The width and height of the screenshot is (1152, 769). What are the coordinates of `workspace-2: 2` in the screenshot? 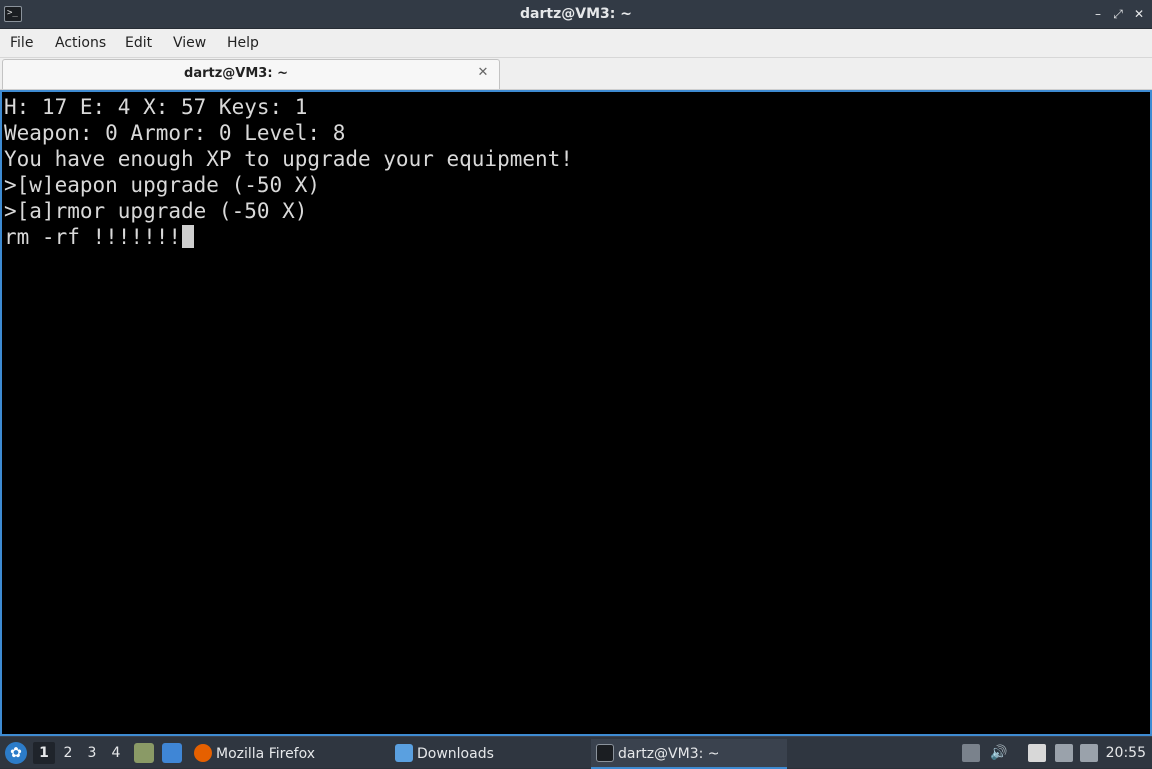 It's located at (68, 753).